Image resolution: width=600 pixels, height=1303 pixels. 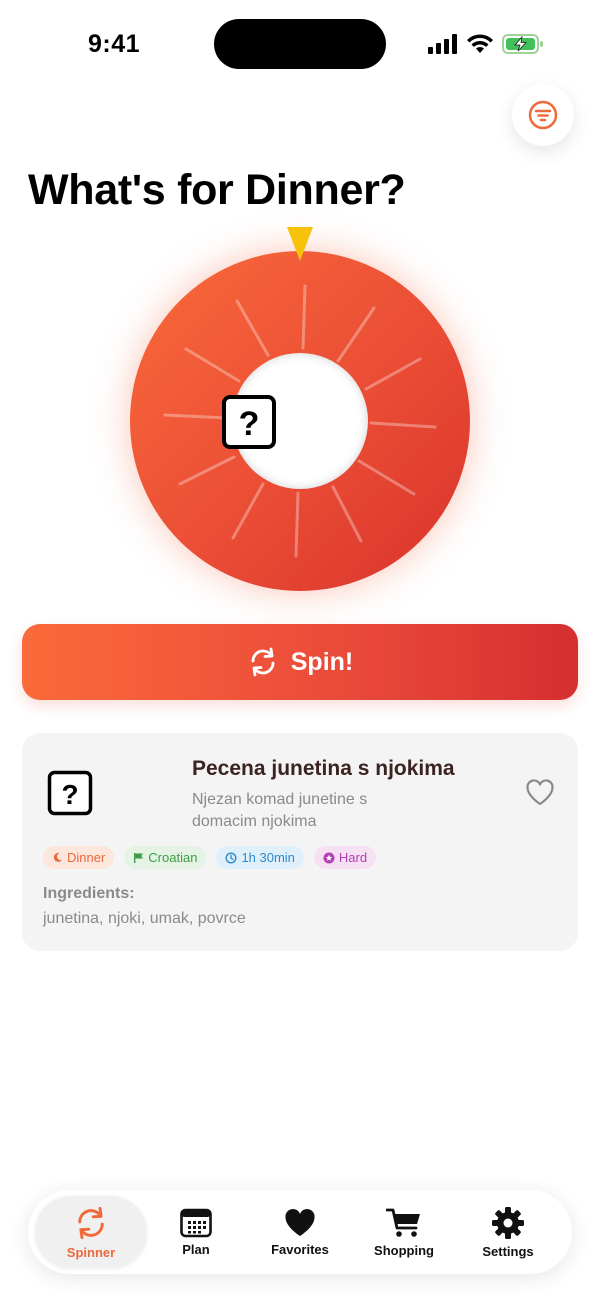 I want to click on filter-lines-icon, so click(x=543, y=115).